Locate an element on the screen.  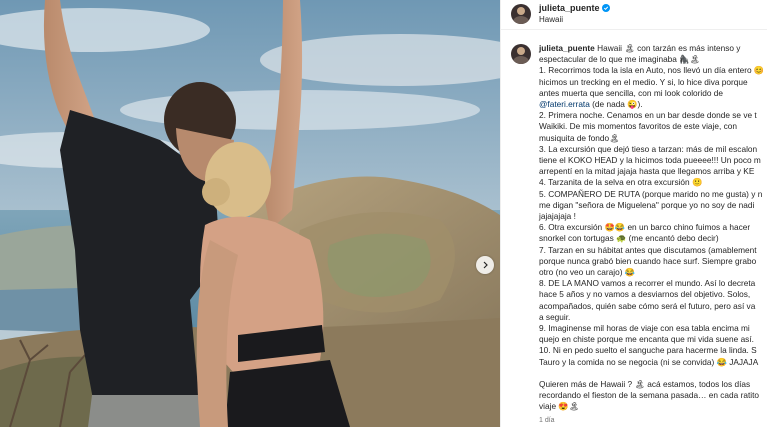
chevron-right-icon is located at coordinates (485, 265).